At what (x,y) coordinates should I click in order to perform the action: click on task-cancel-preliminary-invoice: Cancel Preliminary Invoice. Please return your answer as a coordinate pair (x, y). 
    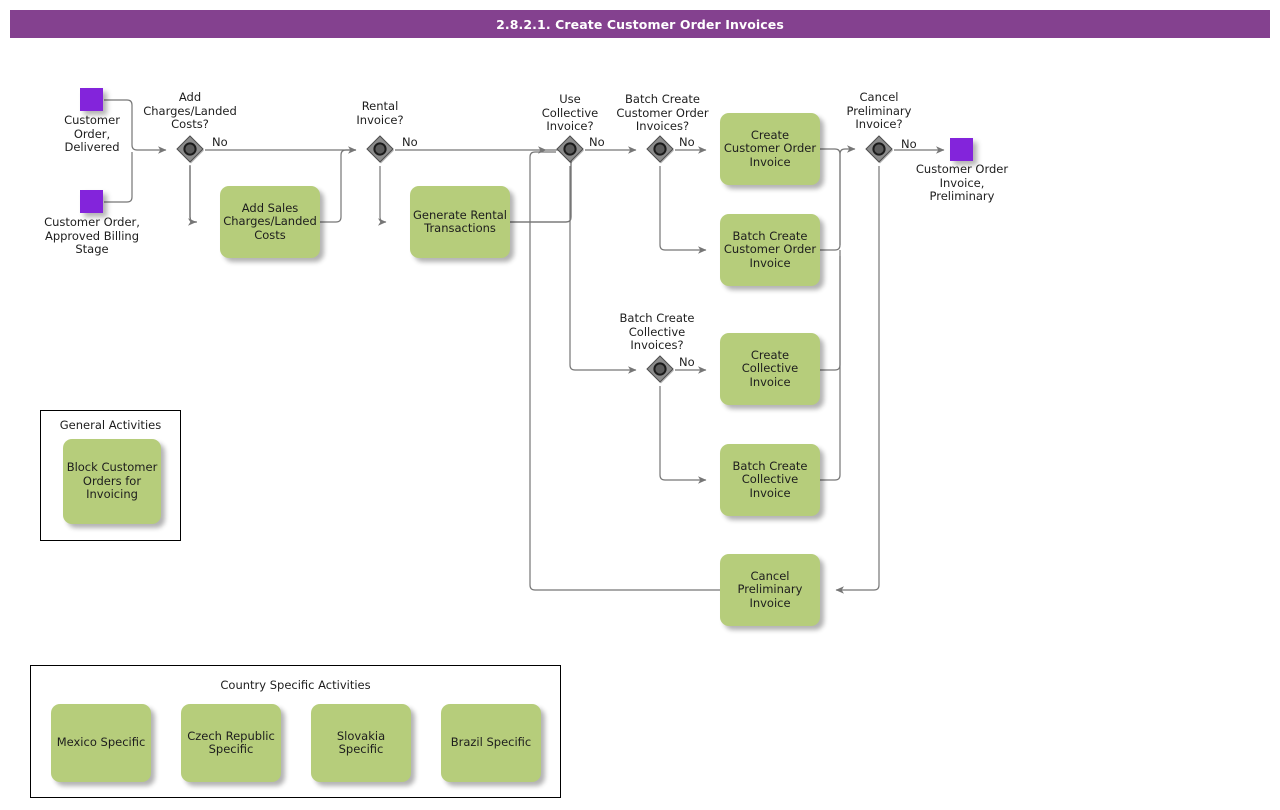
    Looking at the image, I should click on (770, 590).